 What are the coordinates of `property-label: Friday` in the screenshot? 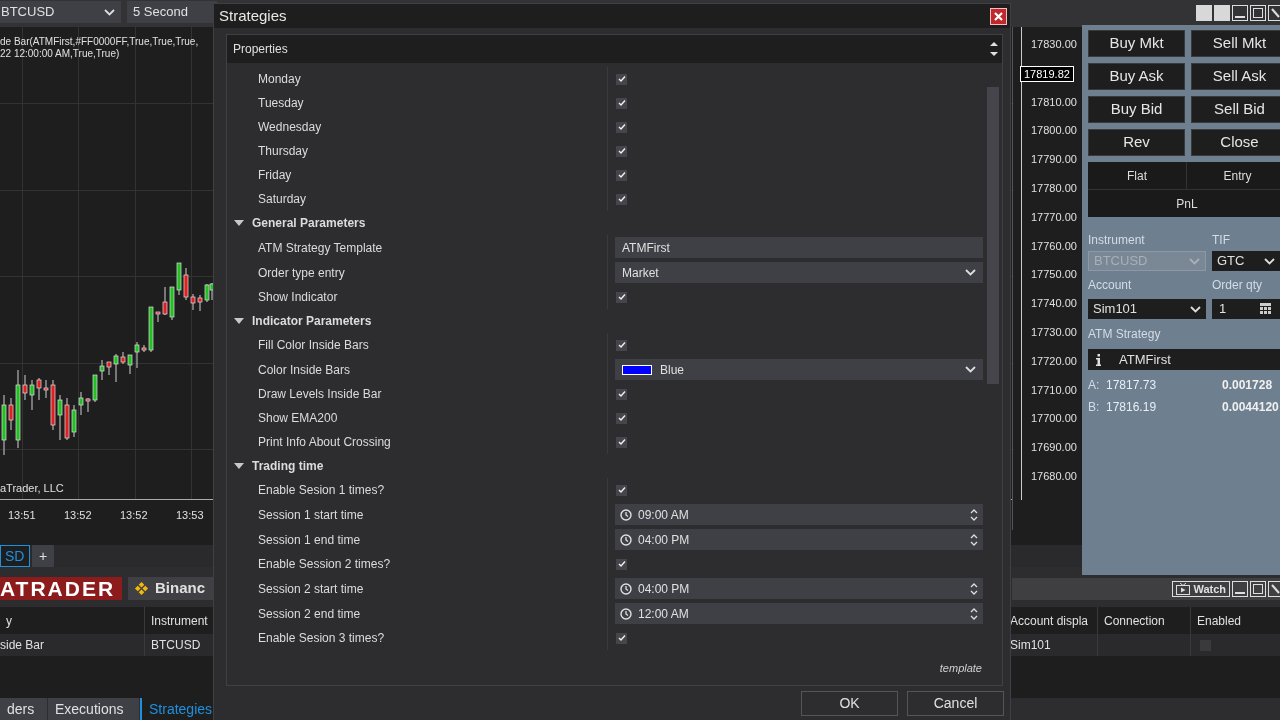 It's located at (275, 175).